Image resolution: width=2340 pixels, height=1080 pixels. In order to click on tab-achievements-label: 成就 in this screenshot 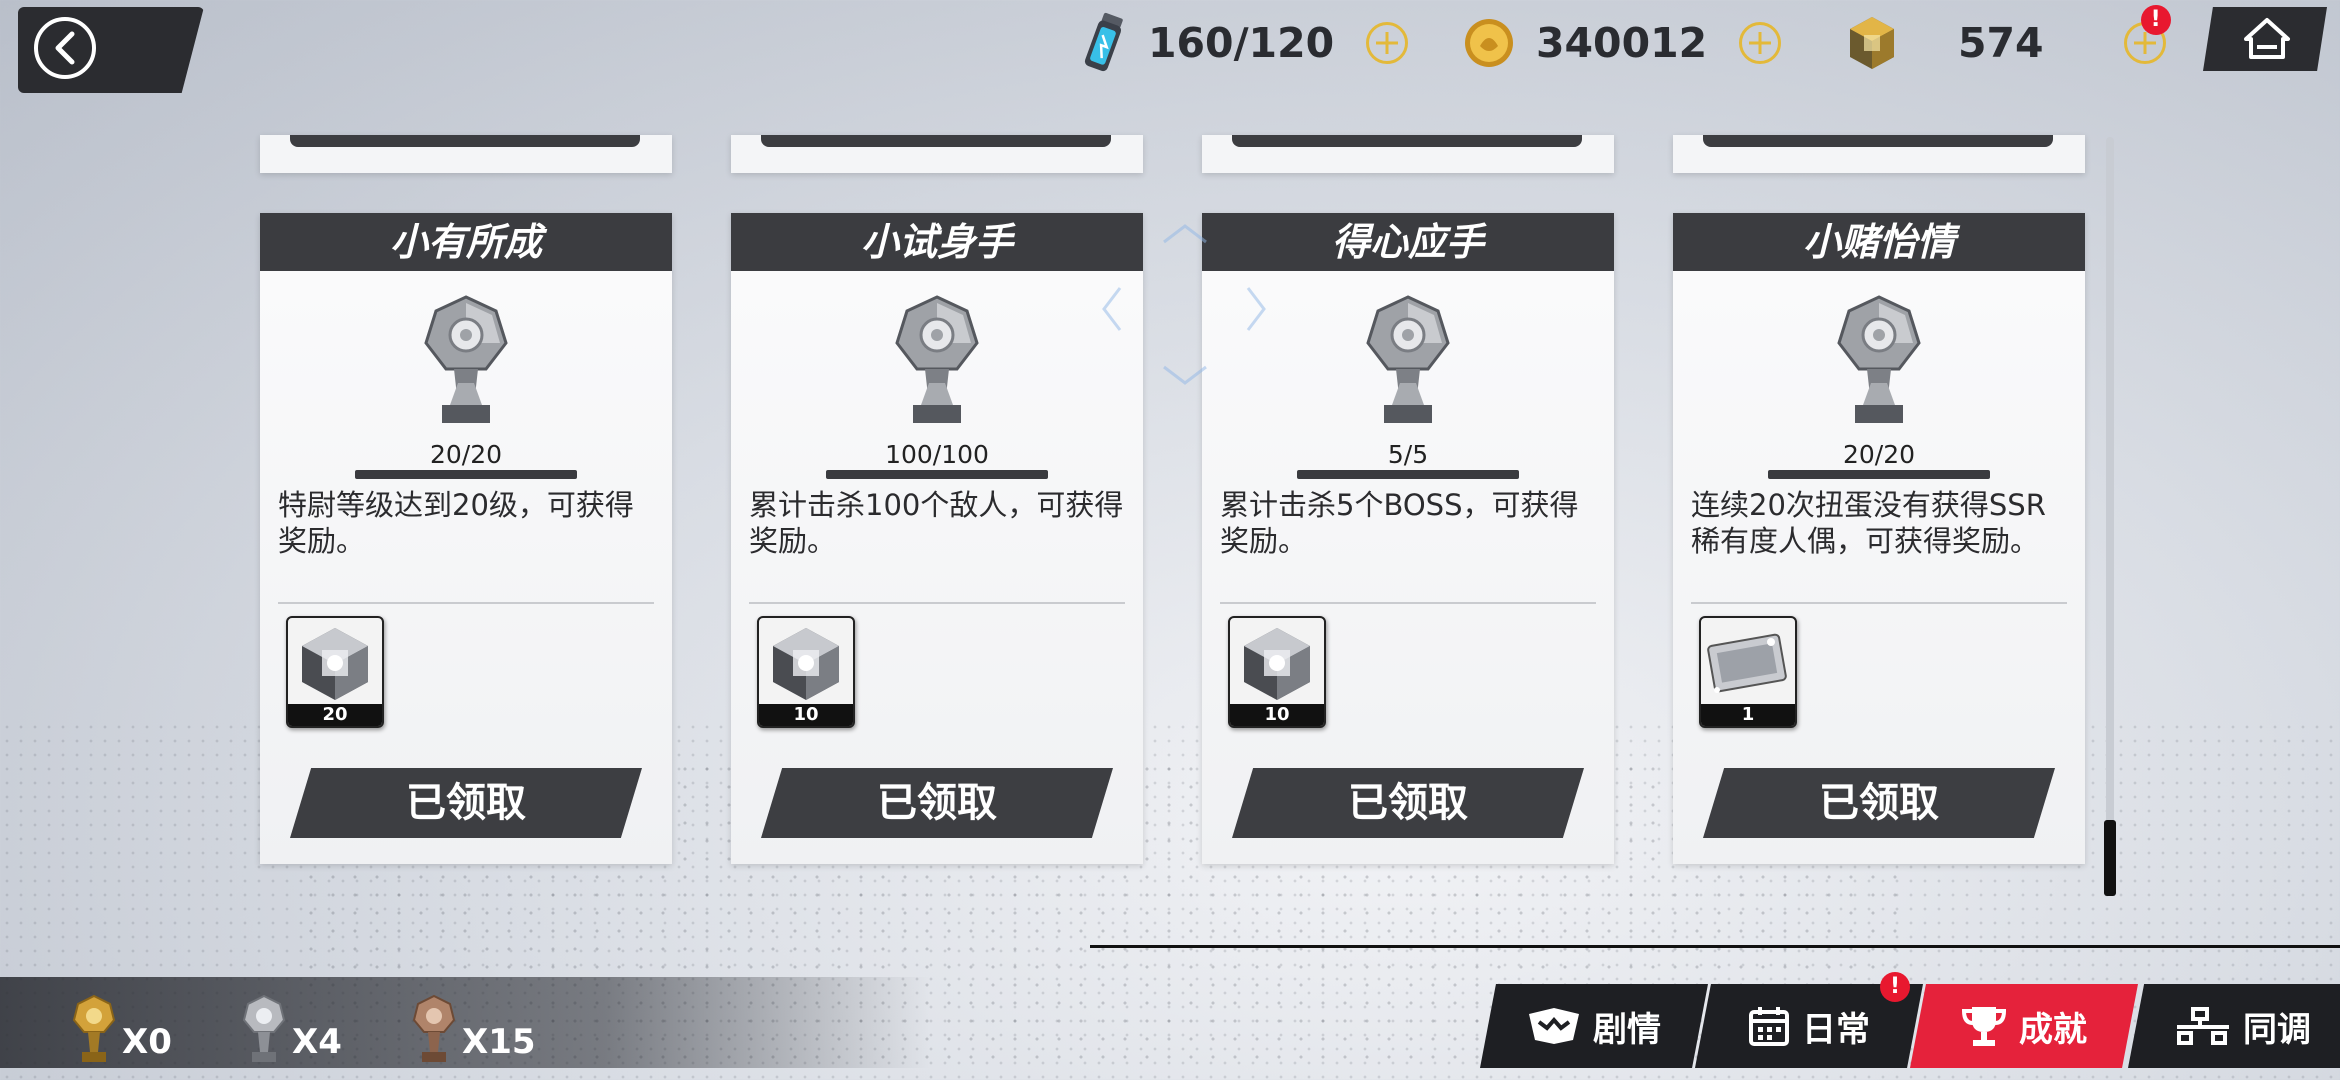, I will do `click(2053, 1029)`.